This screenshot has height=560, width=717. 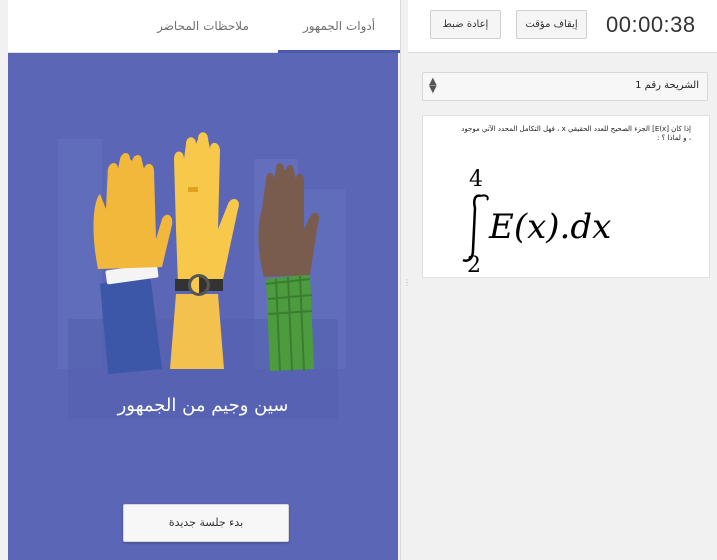 I want to click on slide-selector-value: الشريحة رقم 1, so click(x=667, y=85).